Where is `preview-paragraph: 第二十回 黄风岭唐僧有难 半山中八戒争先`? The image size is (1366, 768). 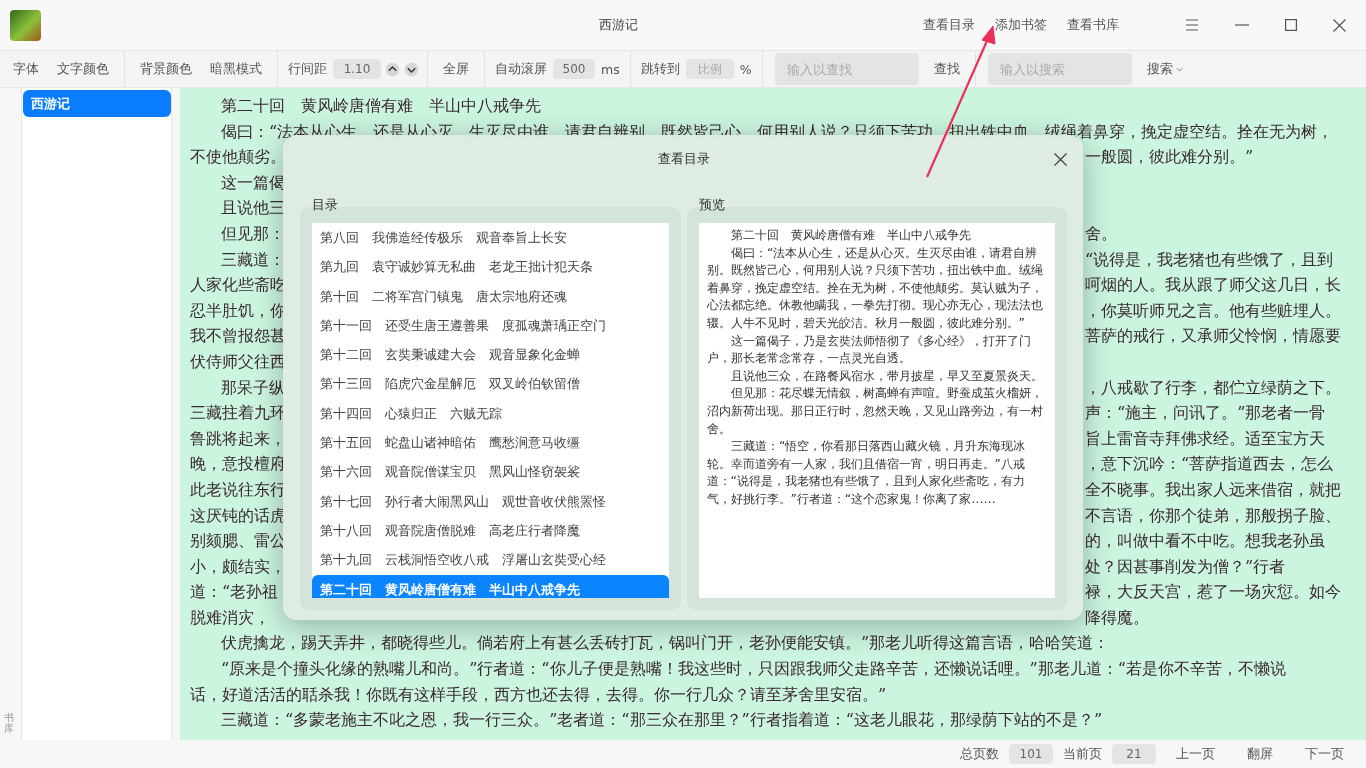 preview-paragraph: 第二十回 黄风岭唐僧有难 半山中八戒争先 is located at coordinates (851, 235).